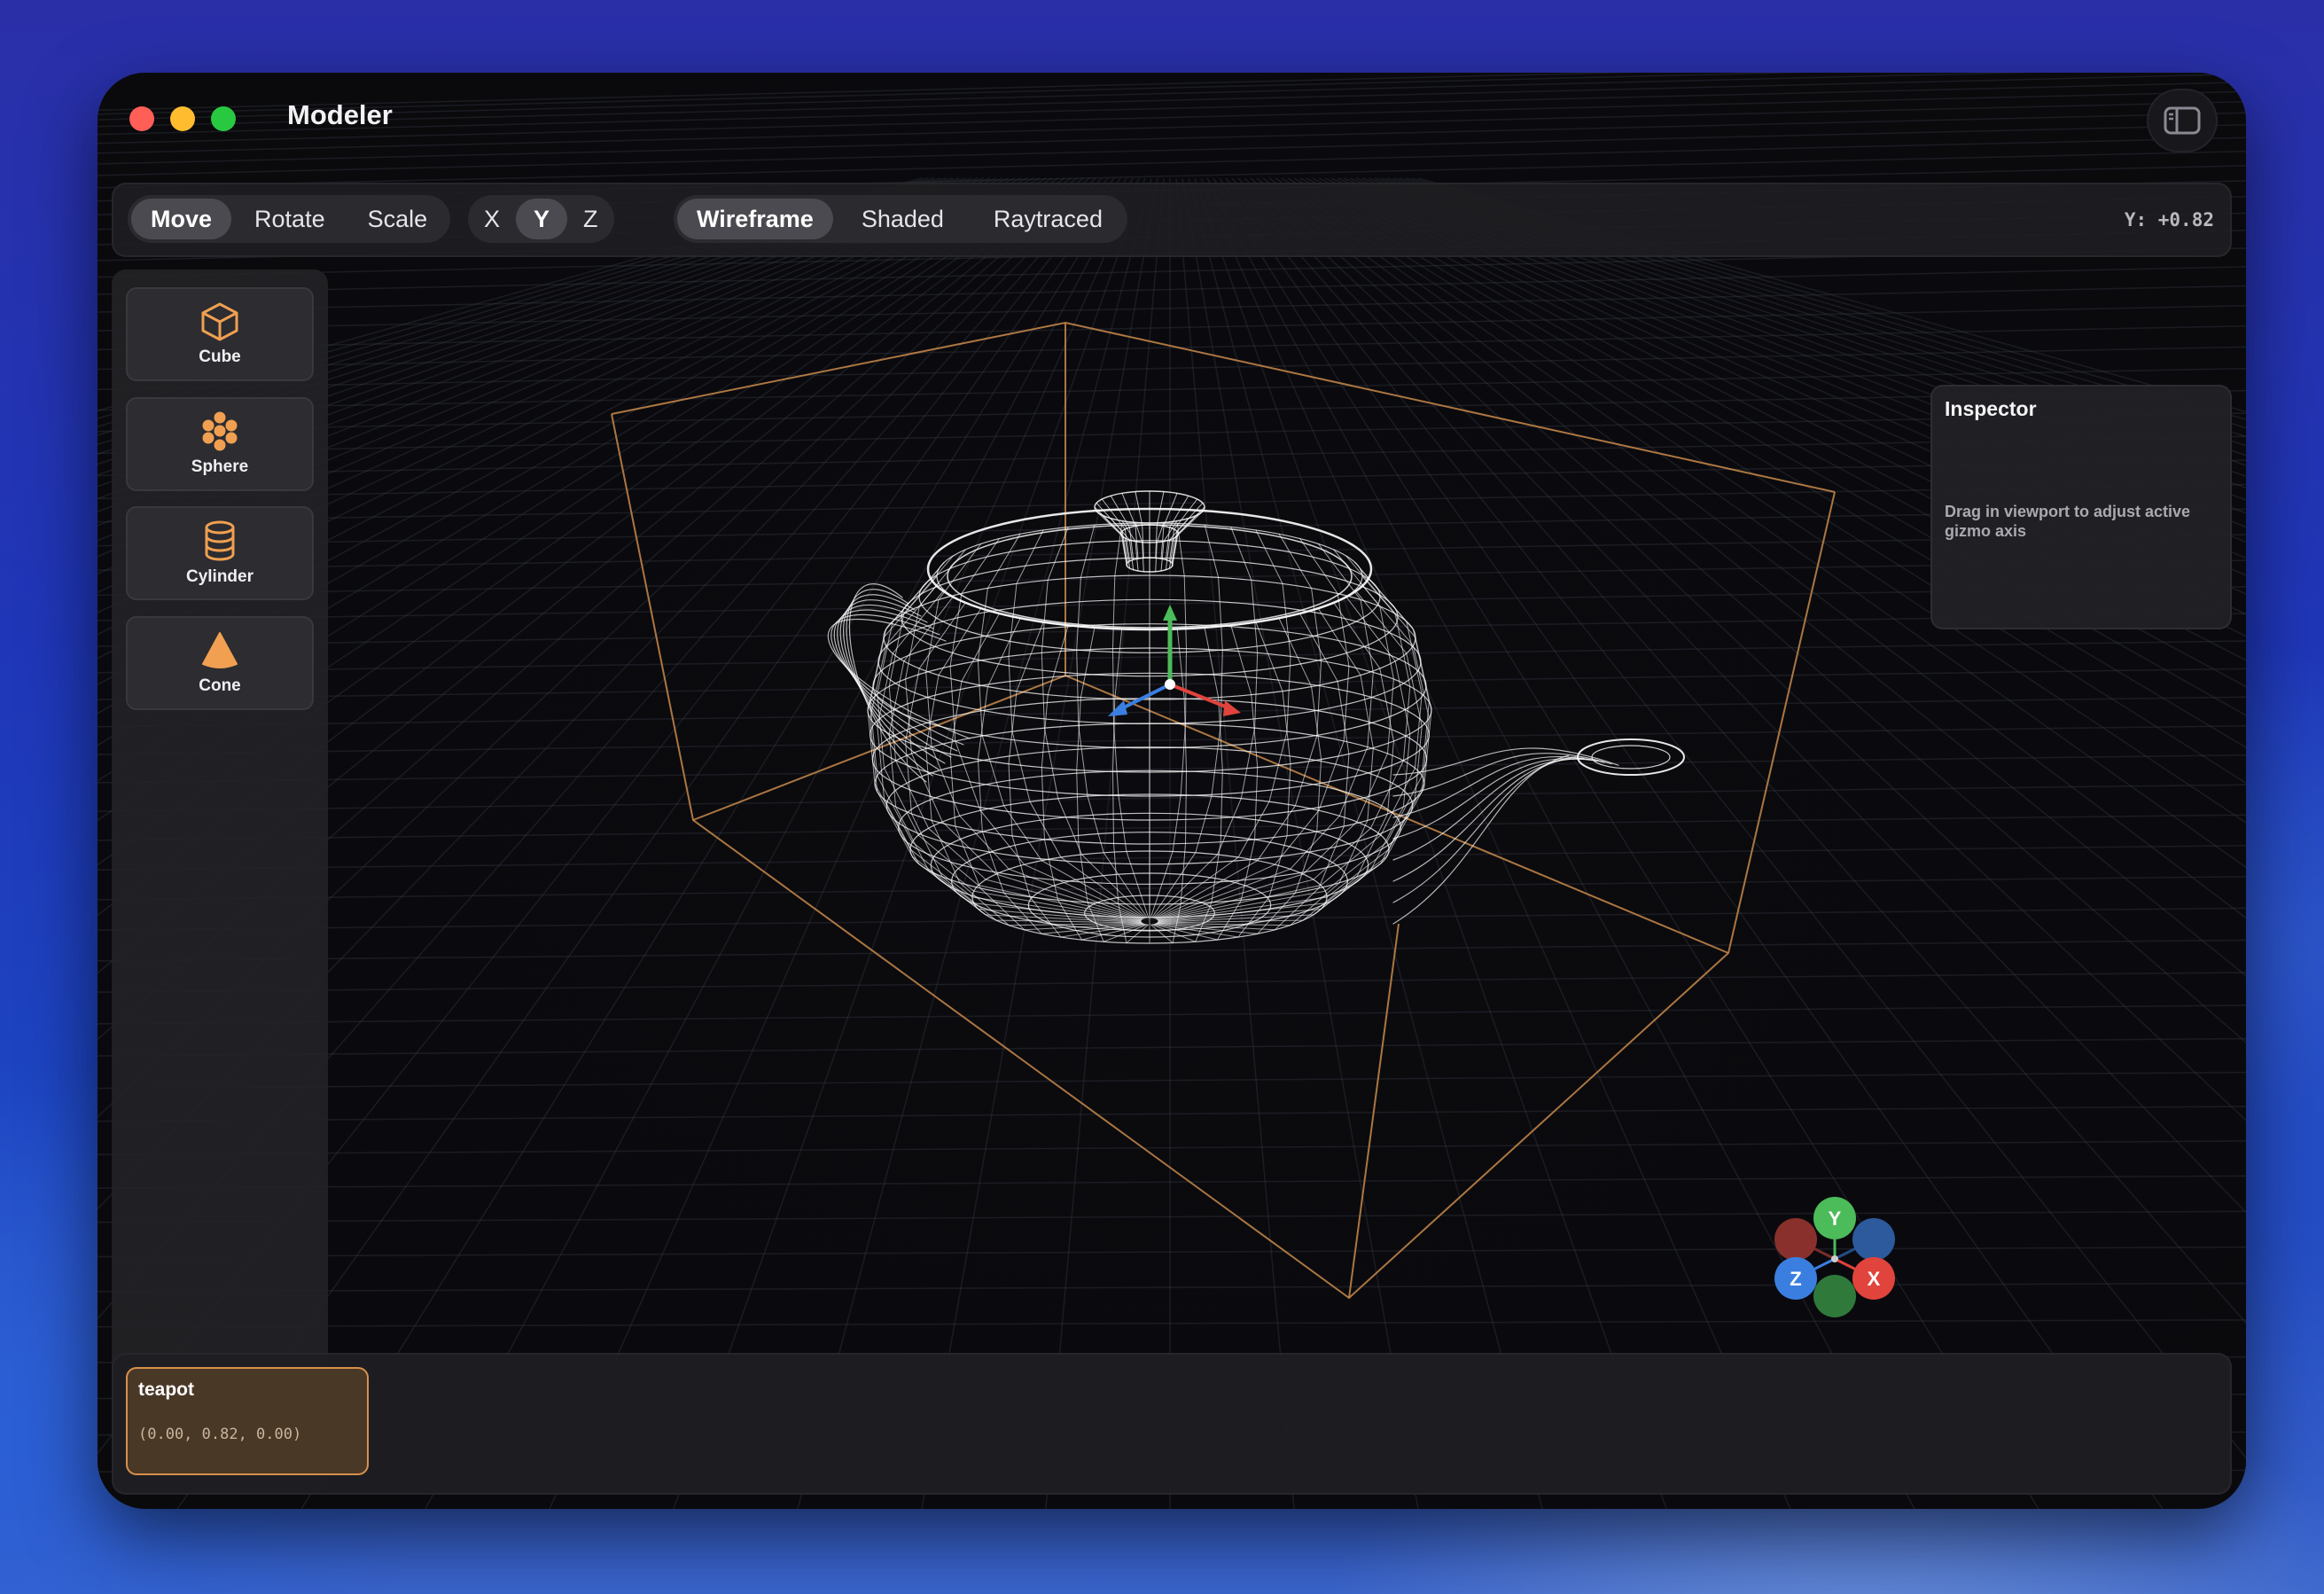  I want to click on sidebar-icon, so click(2182, 120).